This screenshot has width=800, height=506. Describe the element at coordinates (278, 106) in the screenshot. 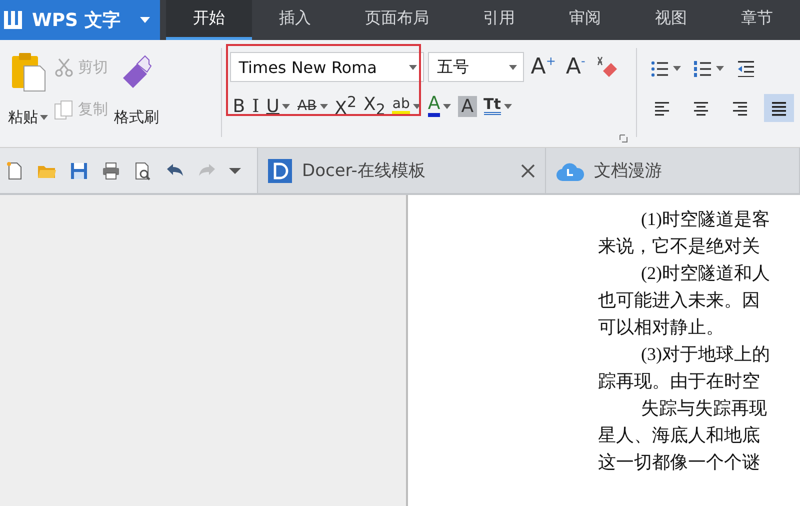

I see `underline-button: U` at that location.